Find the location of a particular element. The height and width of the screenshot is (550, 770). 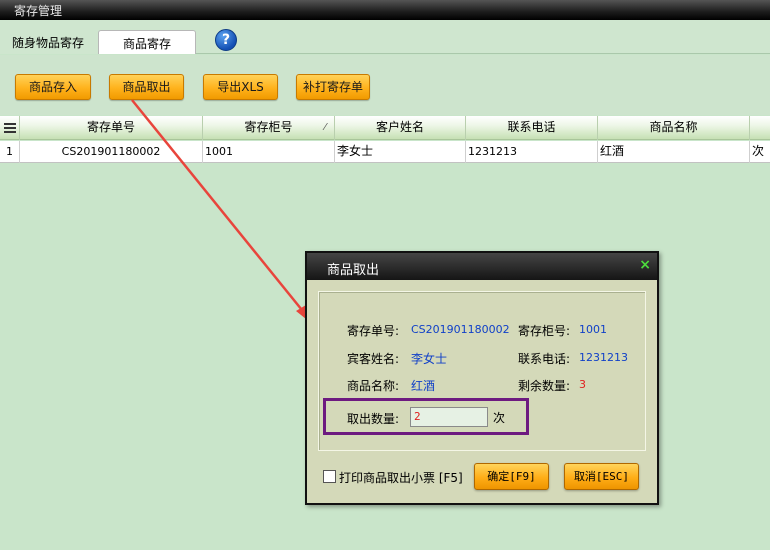

take-out-goods-button: 商品取出 is located at coordinates (146, 87).